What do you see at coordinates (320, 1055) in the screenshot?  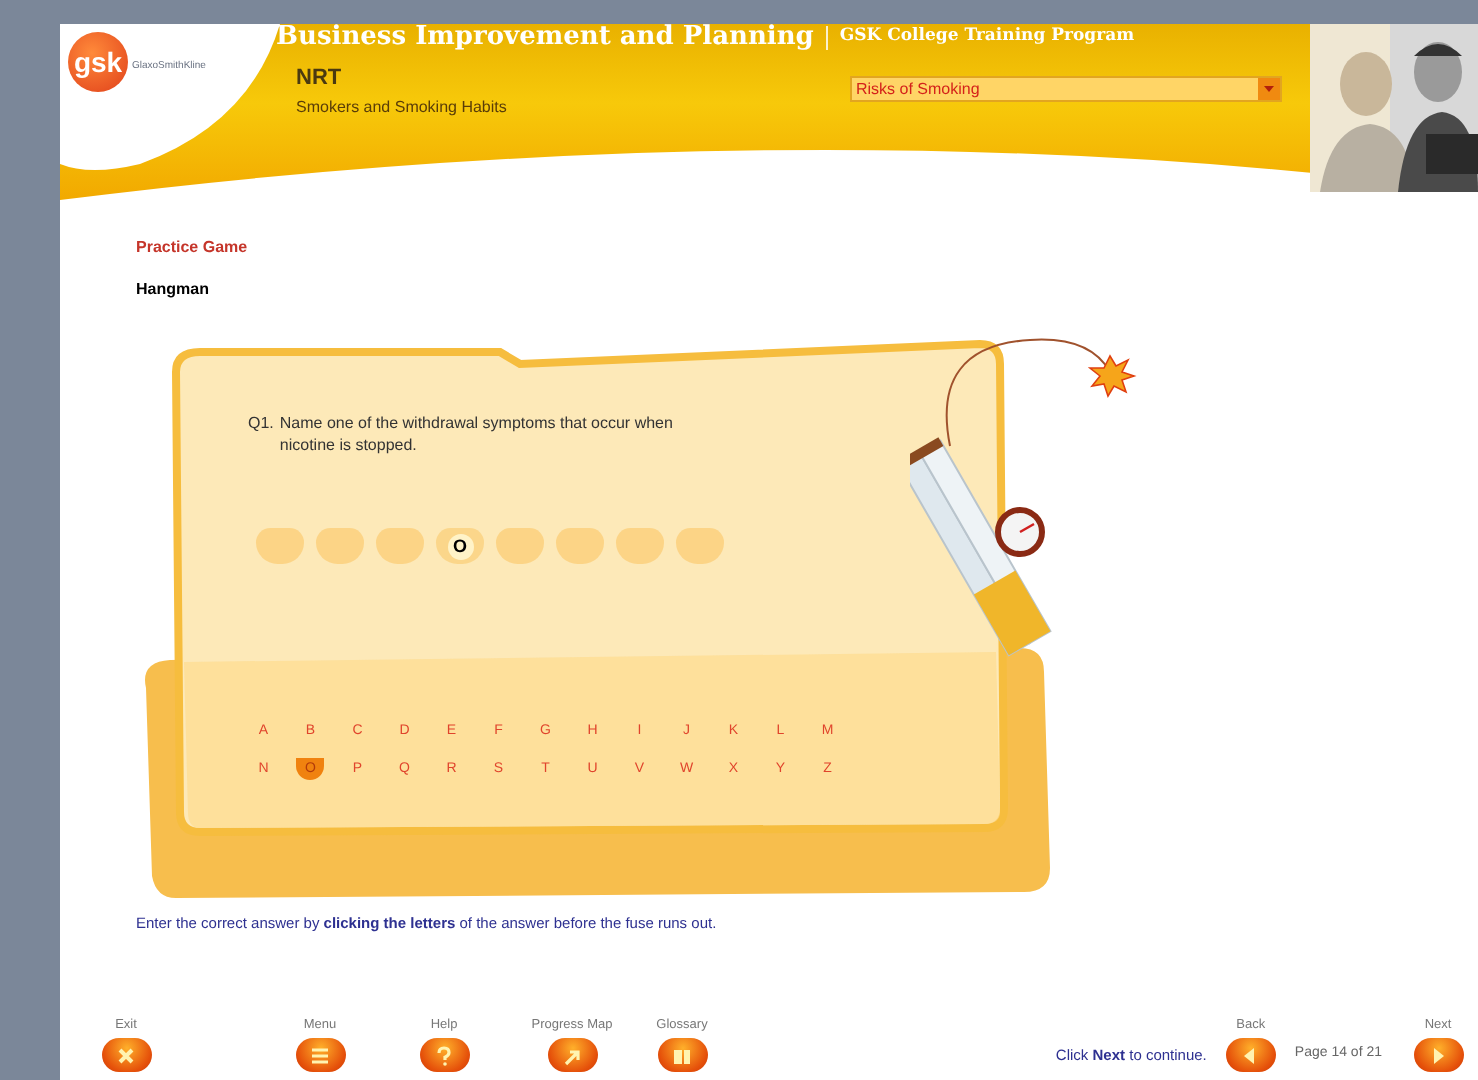 I see `menu-icon` at bounding box center [320, 1055].